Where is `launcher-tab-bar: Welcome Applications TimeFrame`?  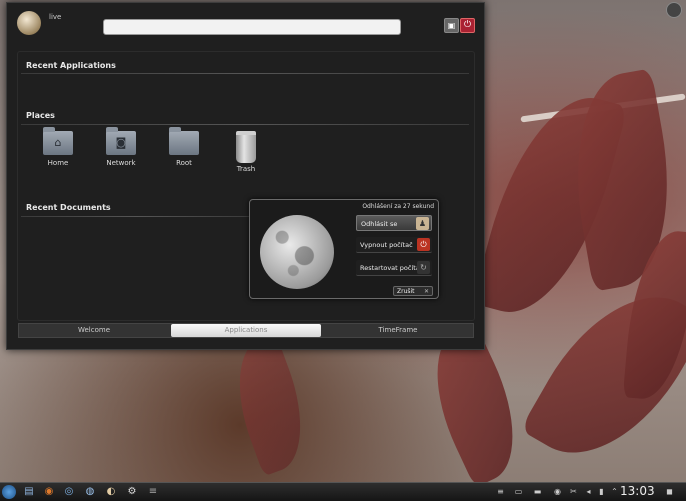
launcher-tab-bar: Welcome Applications TimeFrame is located at coordinates (246, 330).